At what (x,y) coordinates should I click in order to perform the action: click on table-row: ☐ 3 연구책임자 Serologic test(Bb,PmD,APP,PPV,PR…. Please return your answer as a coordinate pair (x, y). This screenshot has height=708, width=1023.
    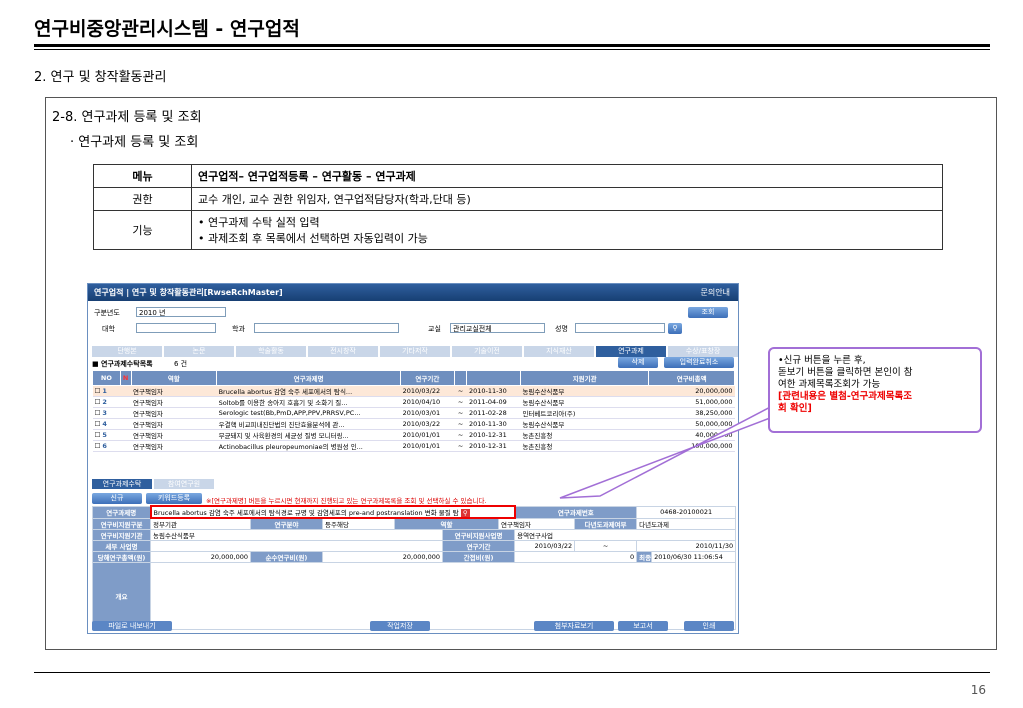
    Looking at the image, I should click on (413, 413).